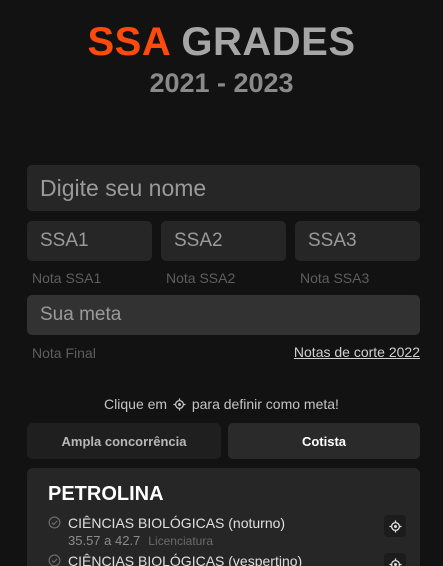  What do you see at coordinates (324, 441) in the screenshot?
I see `tab-cotista: Cotista` at bounding box center [324, 441].